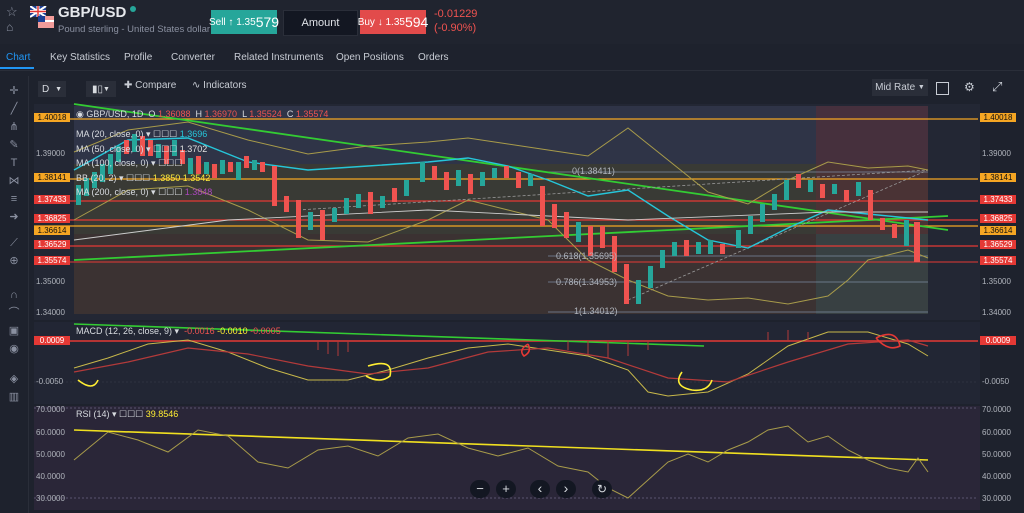 The width and height of the screenshot is (1024, 513). I want to click on buy-price-big: 594, so click(416, 22).